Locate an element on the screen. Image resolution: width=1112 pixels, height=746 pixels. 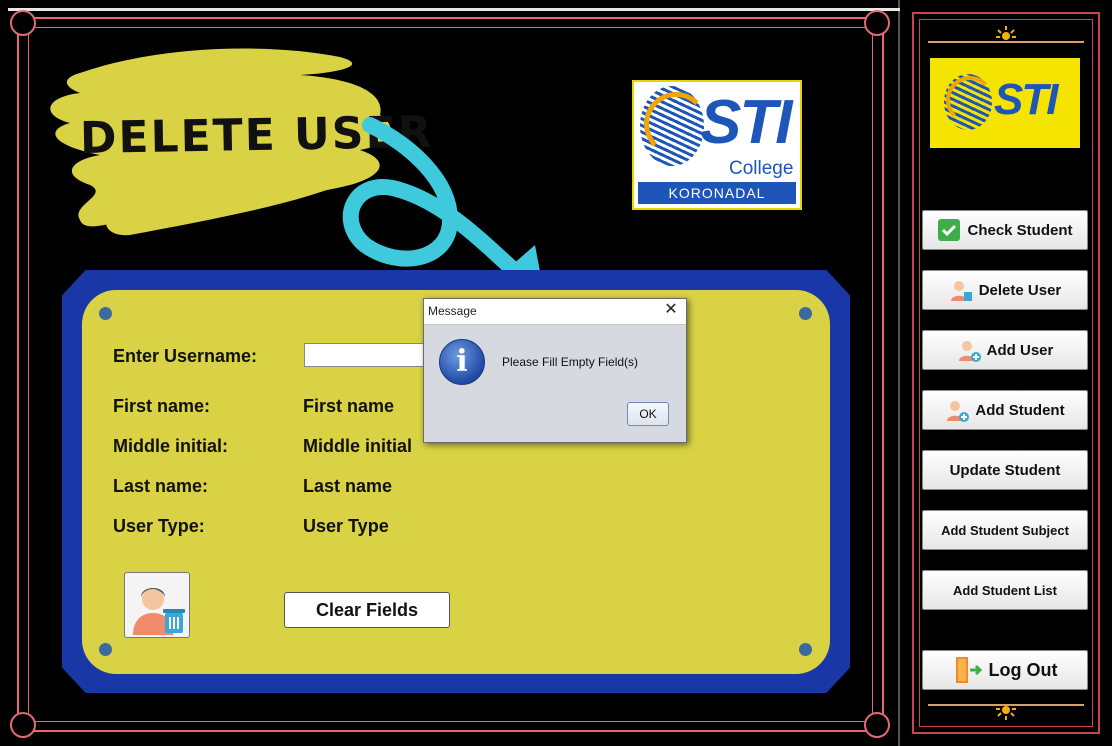
exit-door-icon is located at coordinates (968, 670).